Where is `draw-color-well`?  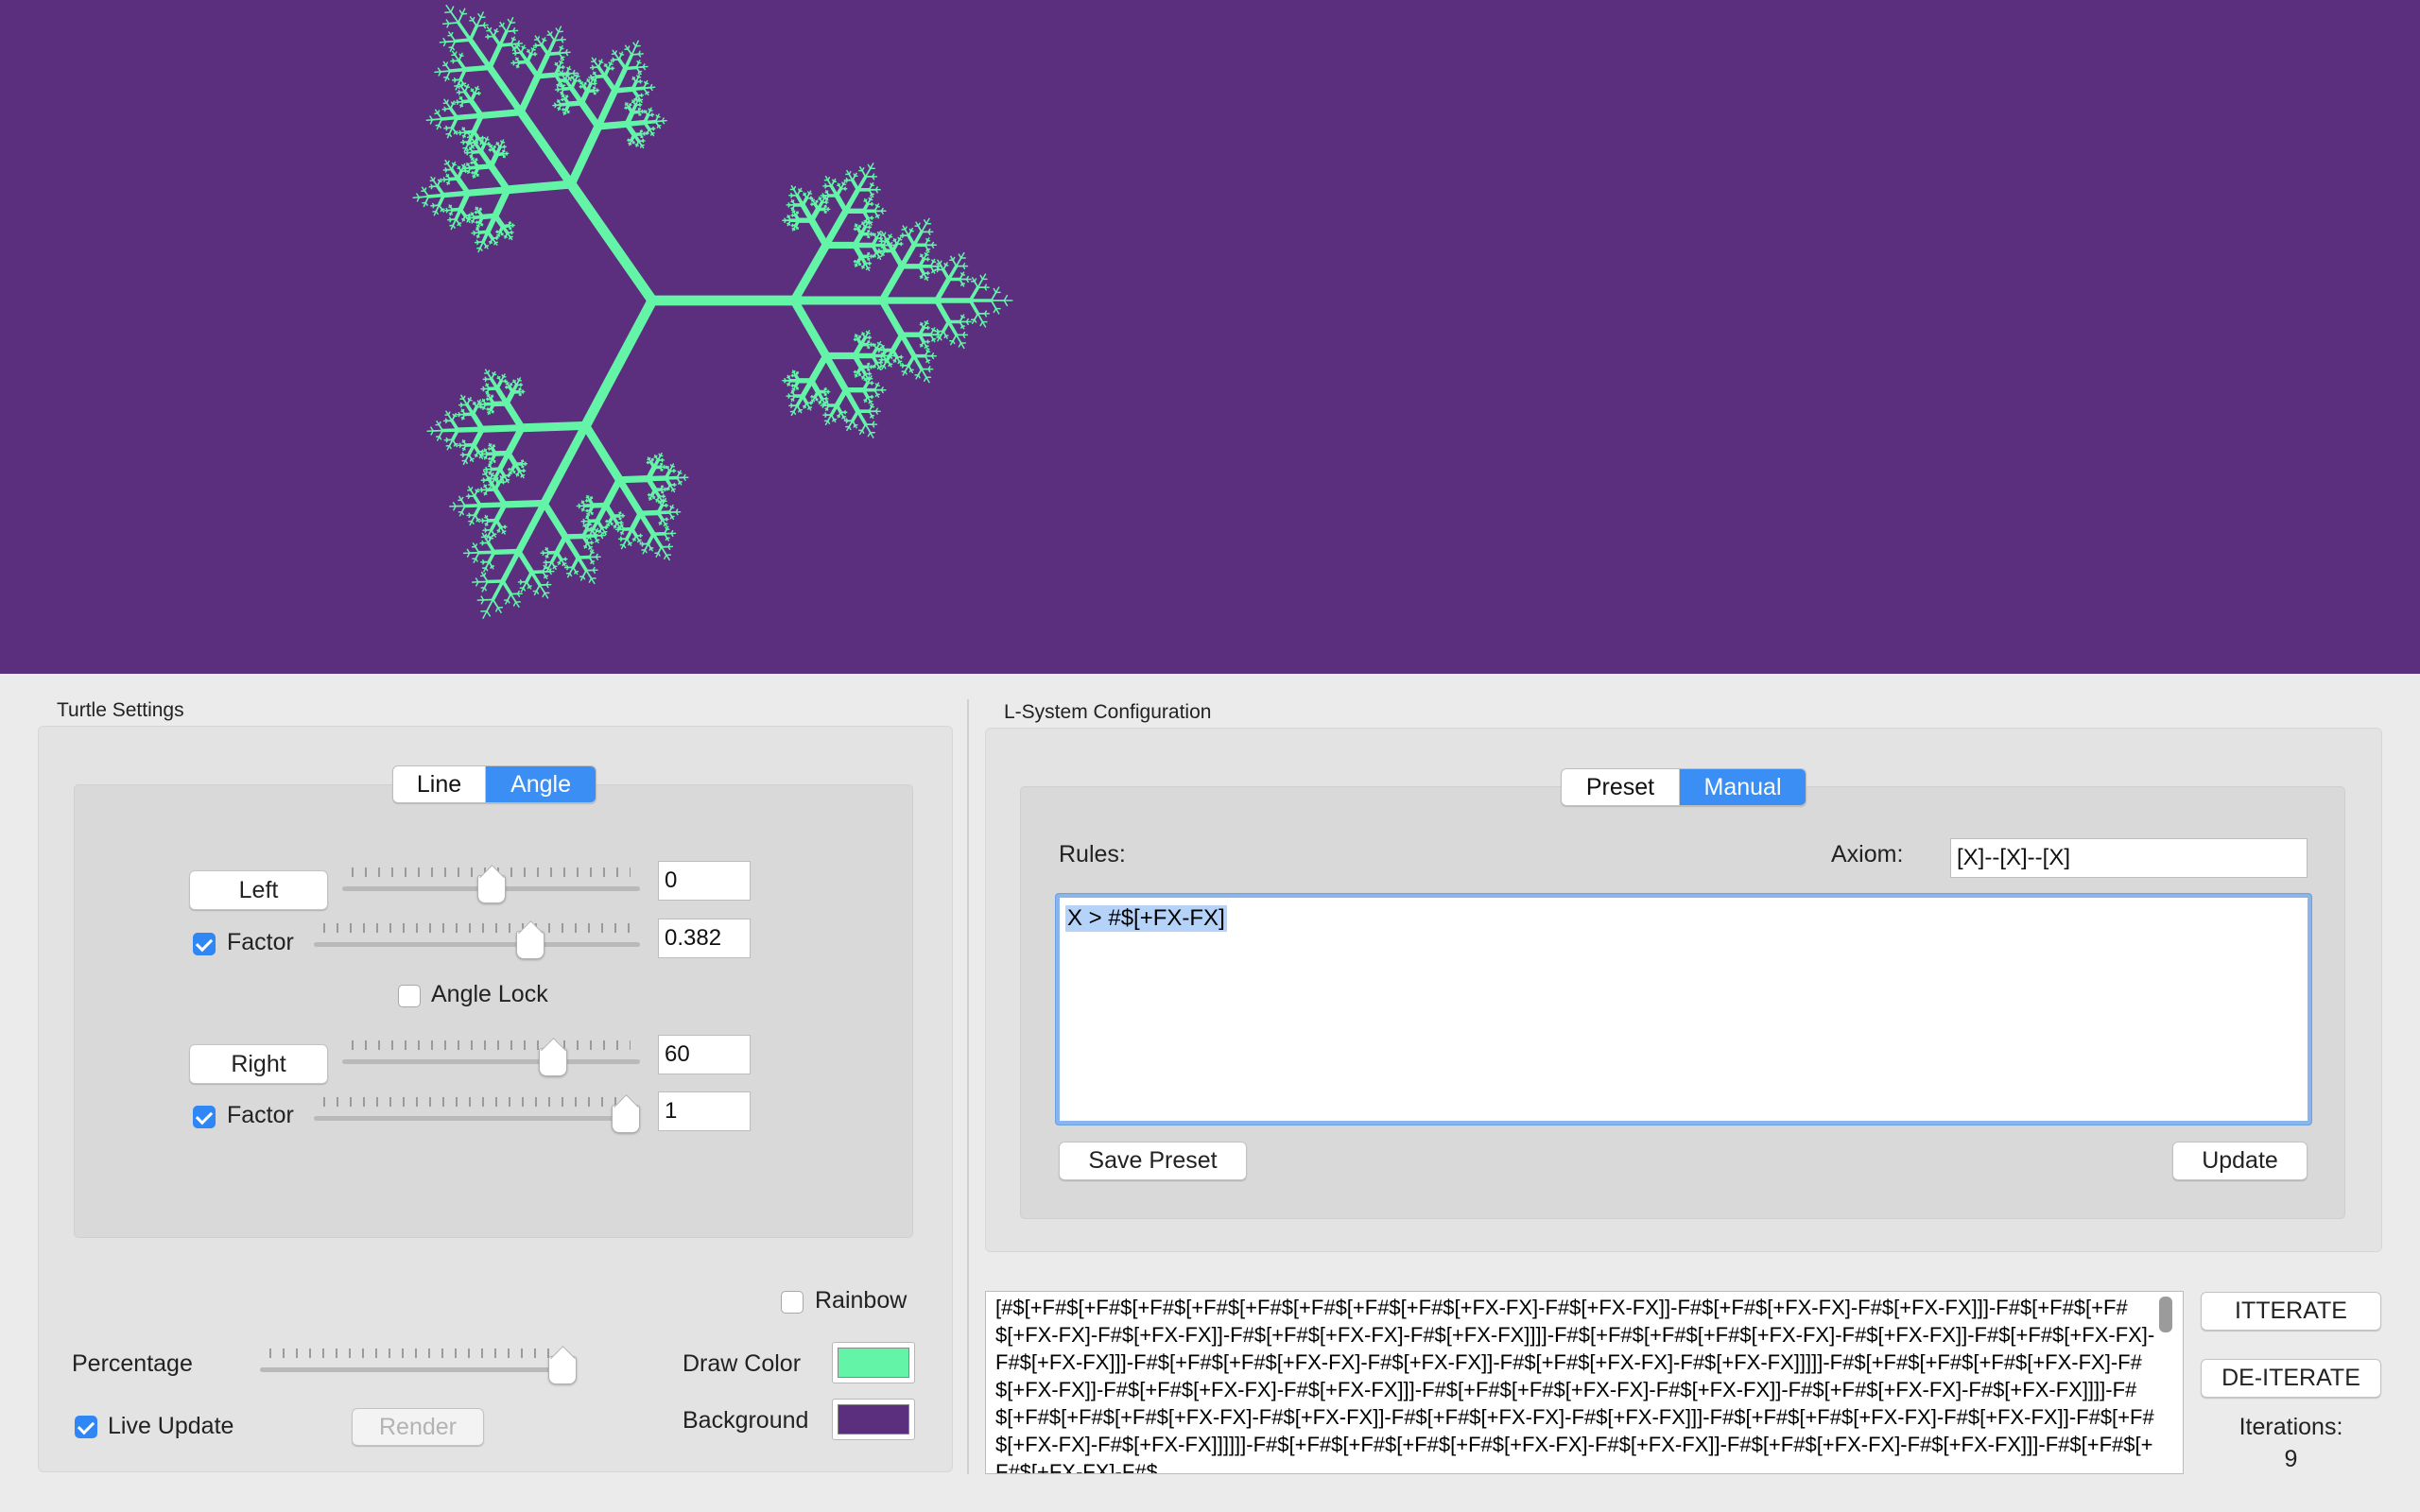
draw-color-well is located at coordinates (874, 1362).